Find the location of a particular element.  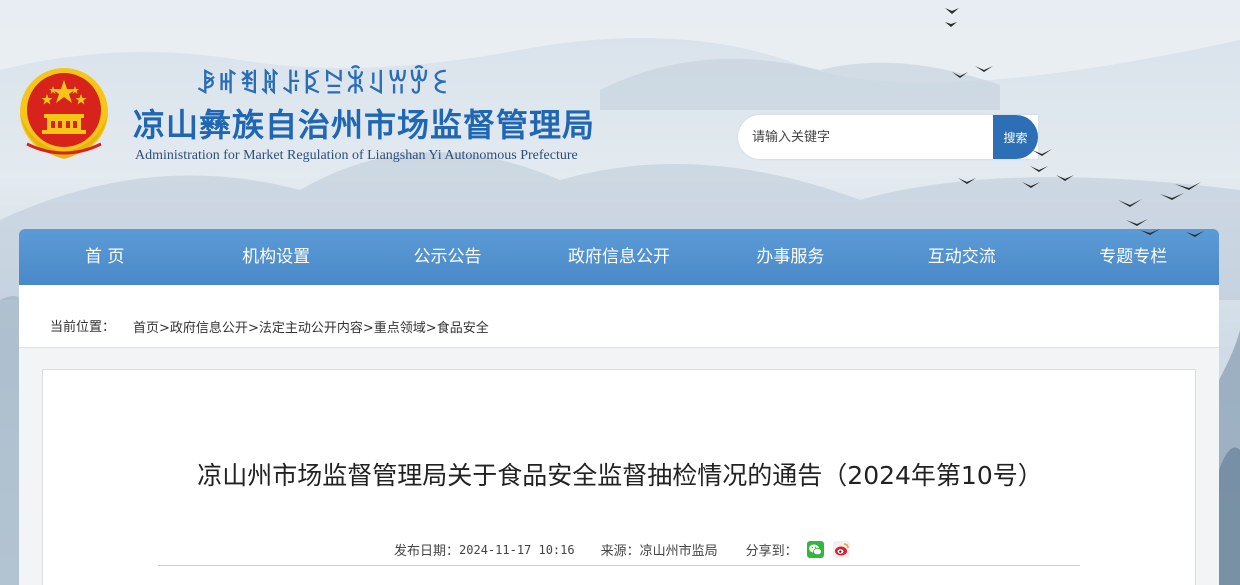

nav-announcements: 公示公告 is located at coordinates (447, 257).